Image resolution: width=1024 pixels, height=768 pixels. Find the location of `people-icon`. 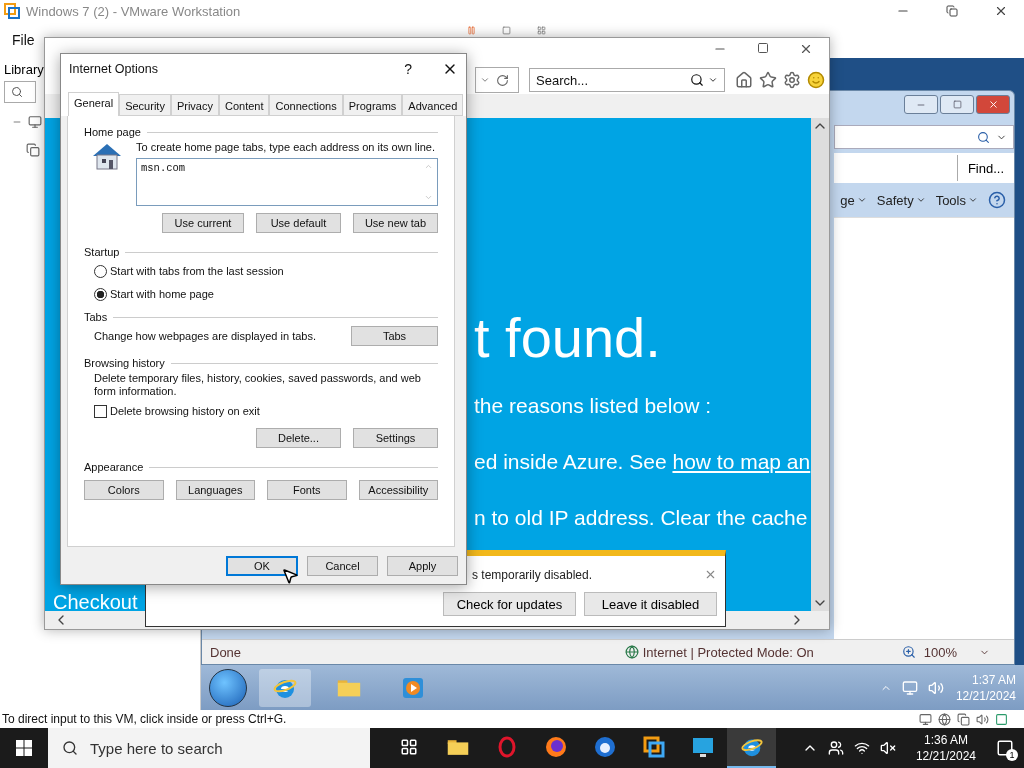

people-icon is located at coordinates (835, 748).